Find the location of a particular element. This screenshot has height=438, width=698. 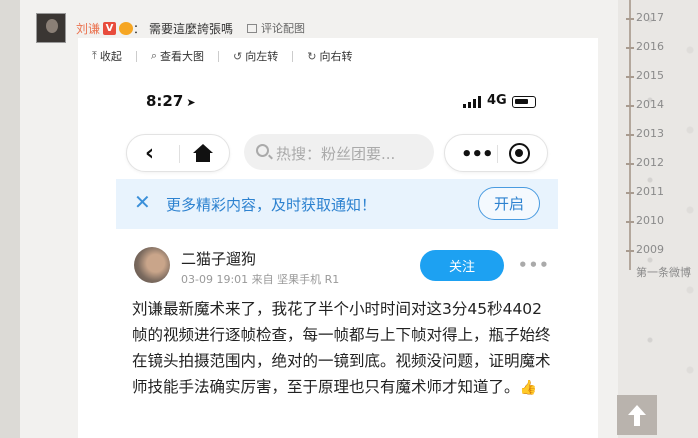

view-large-button: ⌕ 查看大图 is located at coordinates (177, 56).